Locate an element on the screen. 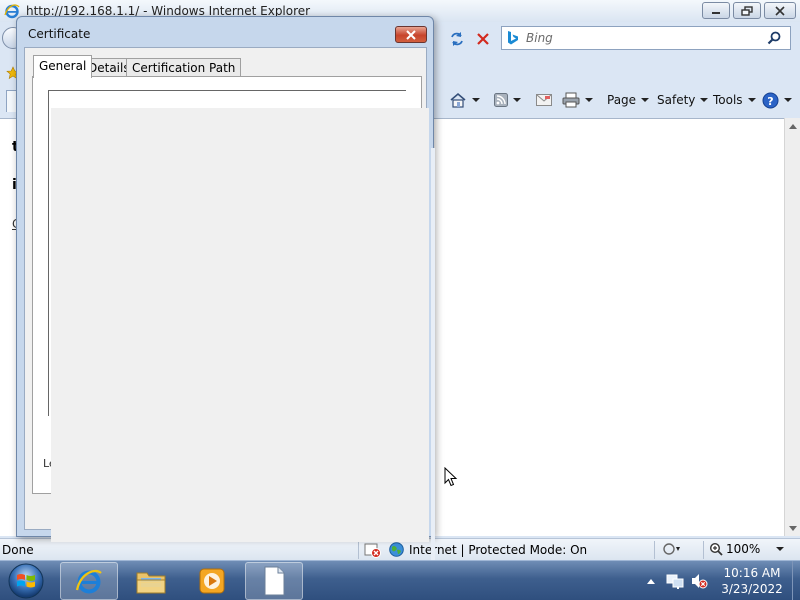 This screenshot has width=800, height=600. dialog-titlebar: Certificate is located at coordinates (225, 32).